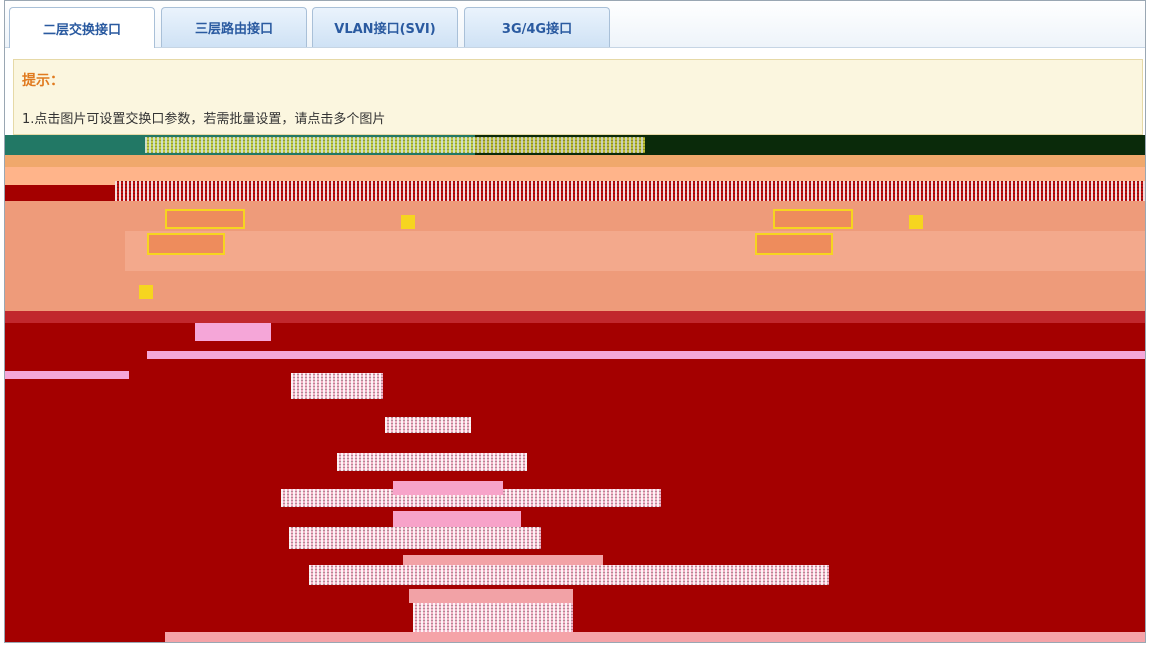 This screenshot has width=1150, height=645. What do you see at coordinates (385, 27) in the screenshot?
I see `tab-vlan-svi-interface: VLAN接口(SVI)` at bounding box center [385, 27].